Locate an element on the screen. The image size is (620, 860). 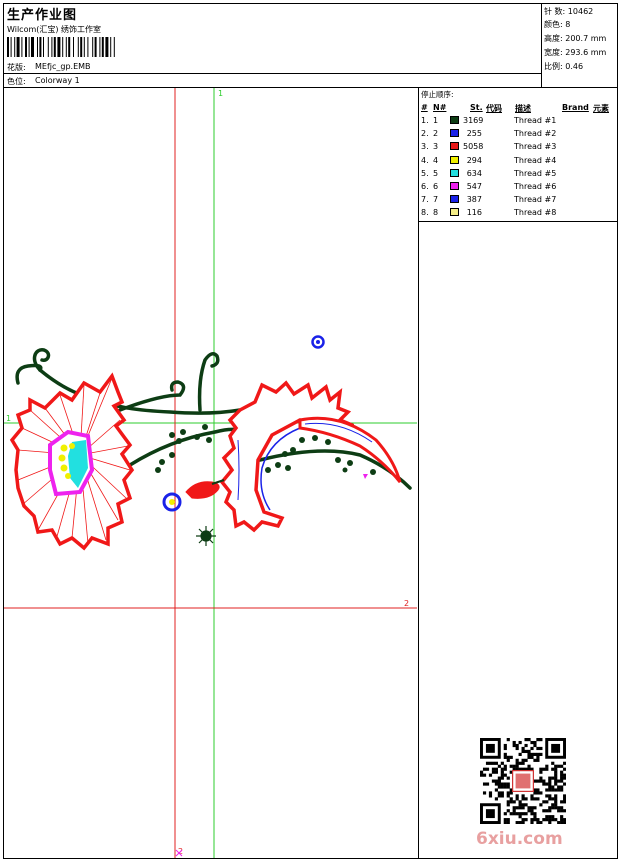
col-brand: Brand is located at coordinates (575, 107).